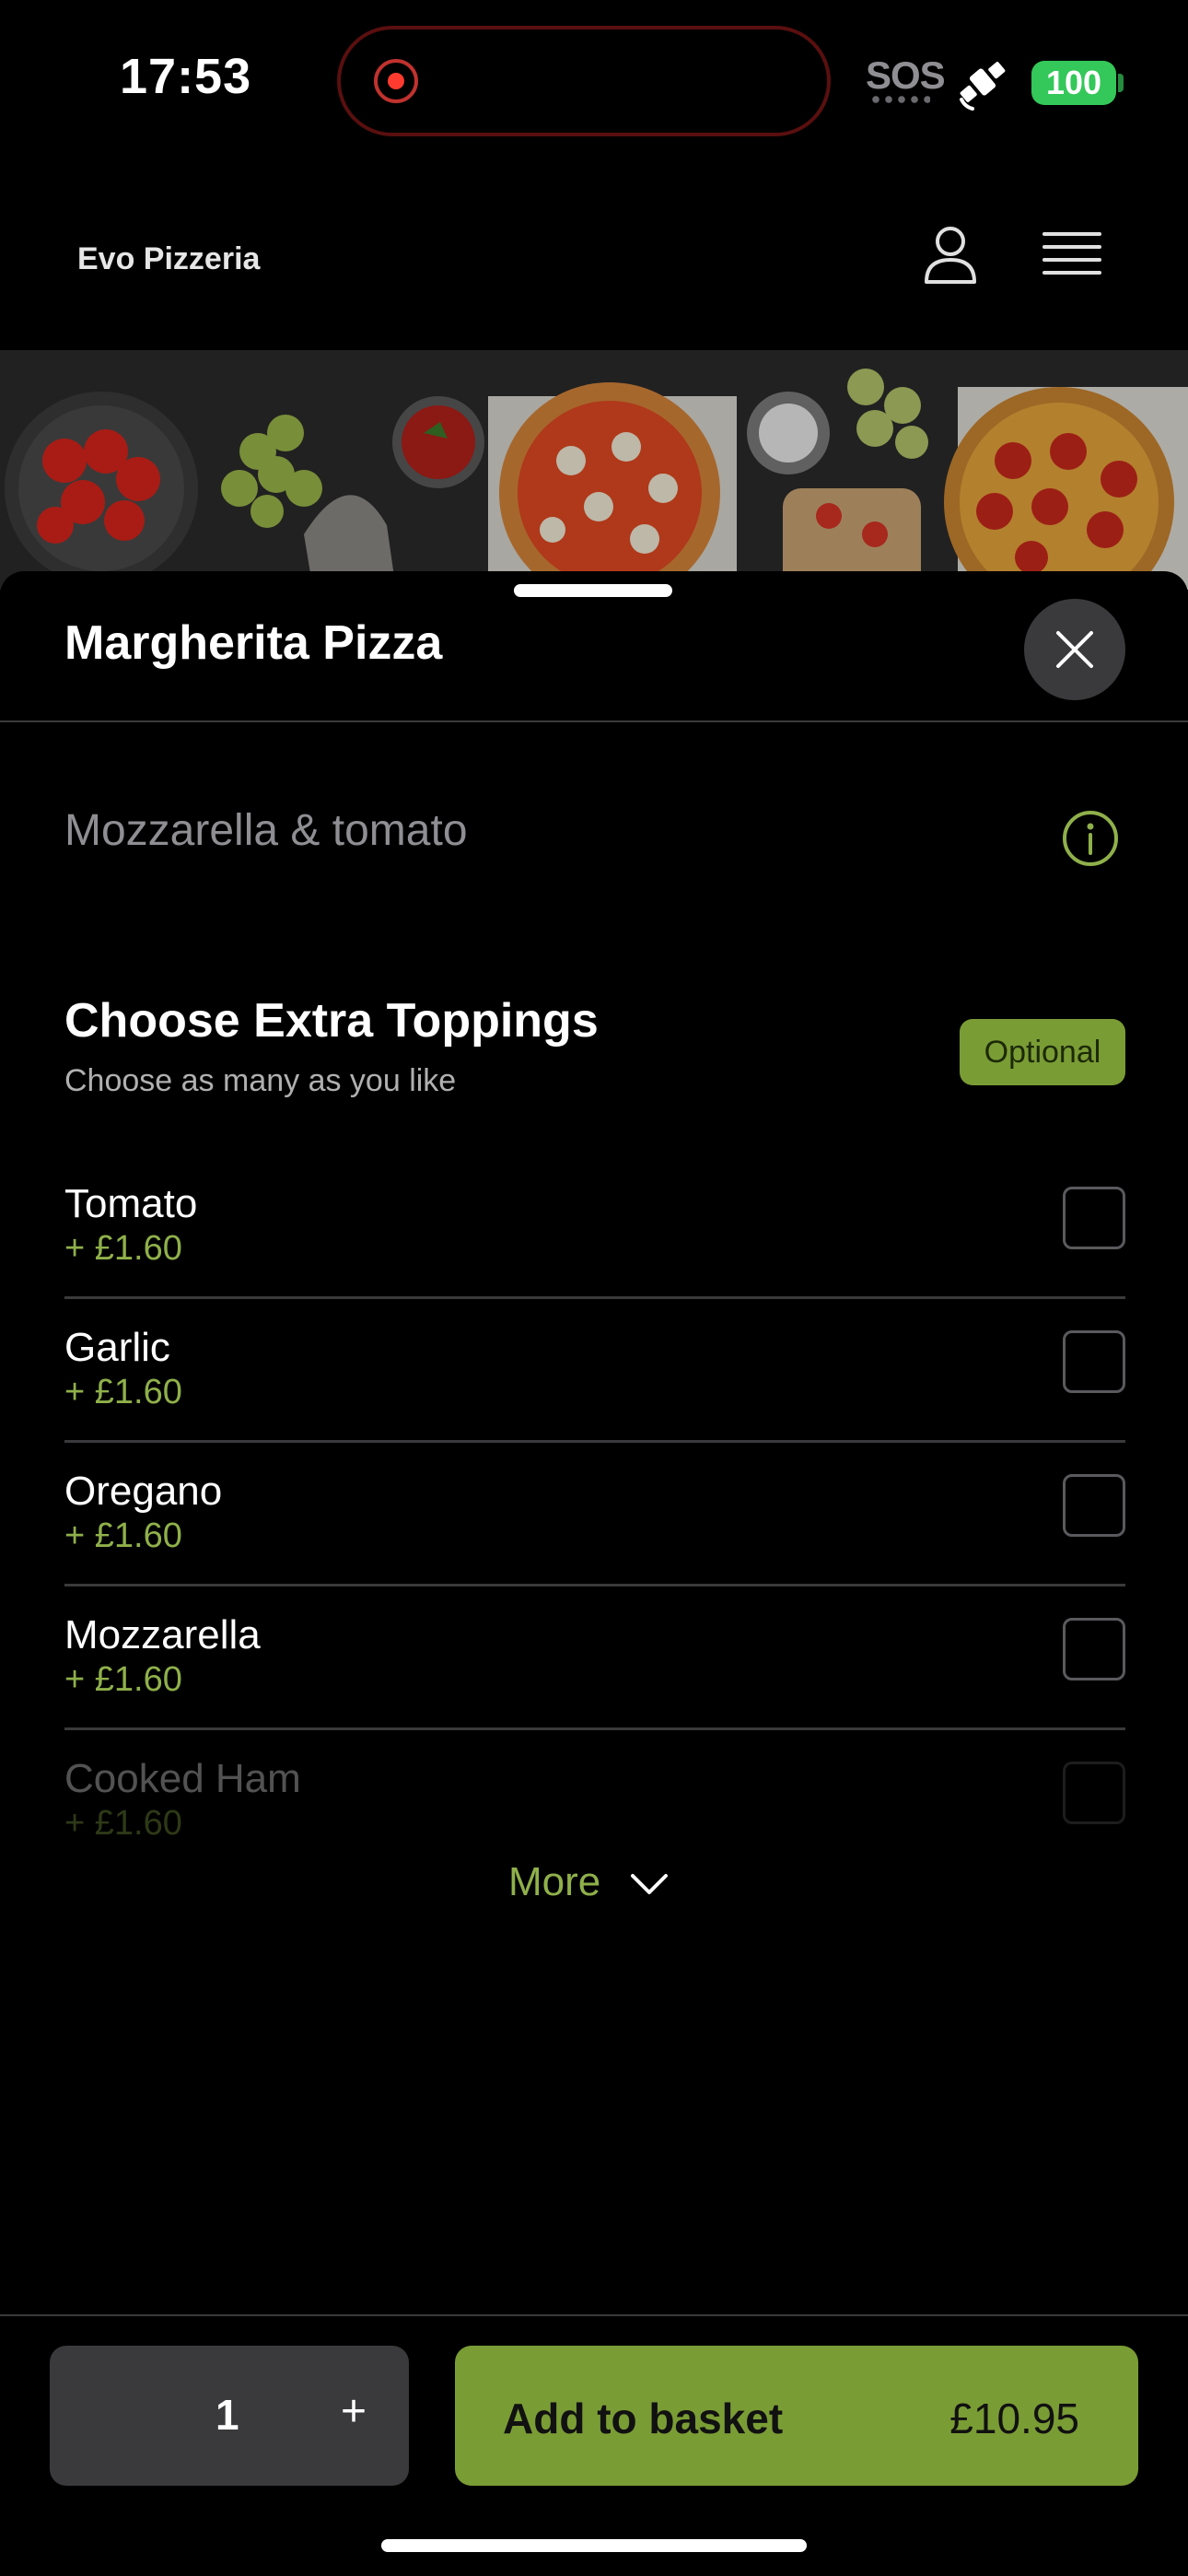  I want to click on status-time: 17:53, so click(186, 76).